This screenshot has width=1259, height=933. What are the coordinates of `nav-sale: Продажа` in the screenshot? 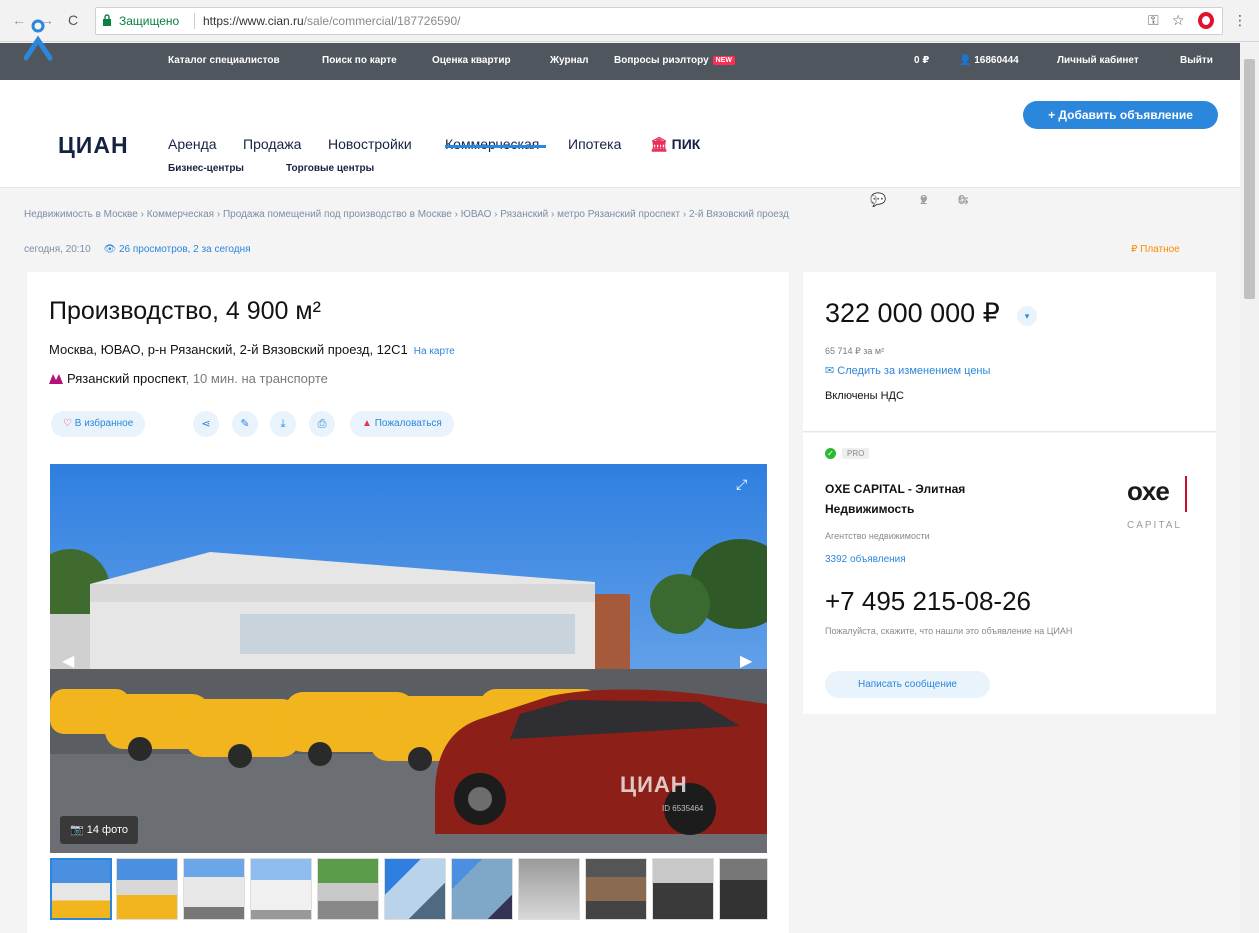 It's located at (272, 144).